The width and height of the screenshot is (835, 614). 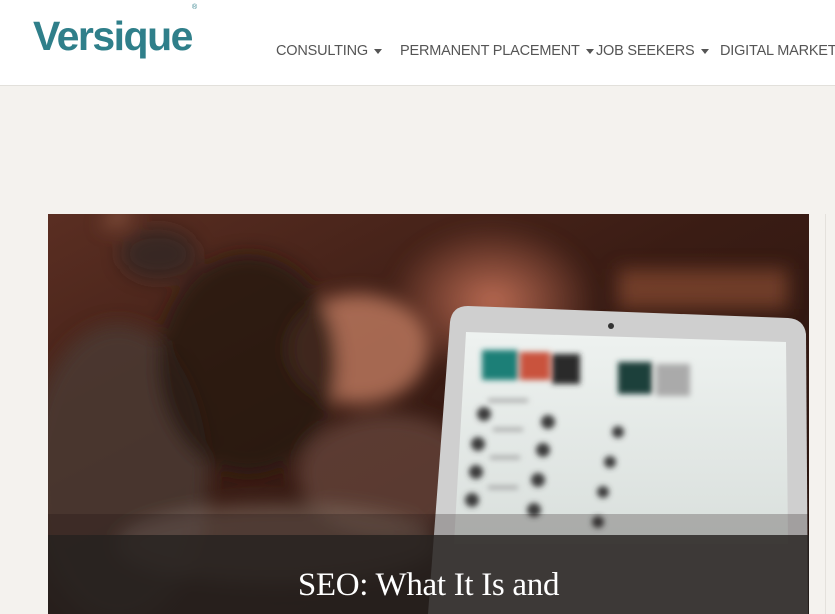 I want to click on article-caption: SEO: What It Is and, so click(x=428, y=574).